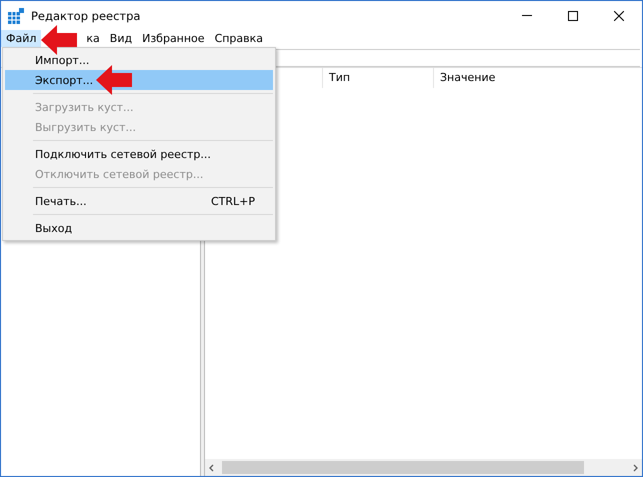 The height and width of the screenshot is (477, 643). Describe the element at coordinates (377, 78) in the screenshot. I see `column-header: Тип` at that location.